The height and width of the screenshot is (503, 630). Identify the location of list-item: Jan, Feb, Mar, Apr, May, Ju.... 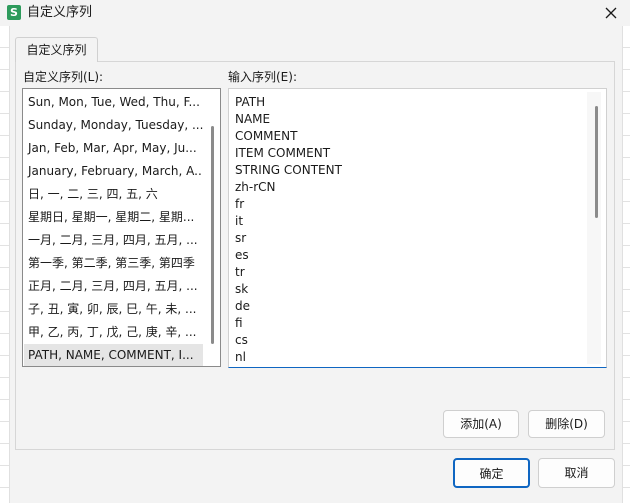
(113, 148).